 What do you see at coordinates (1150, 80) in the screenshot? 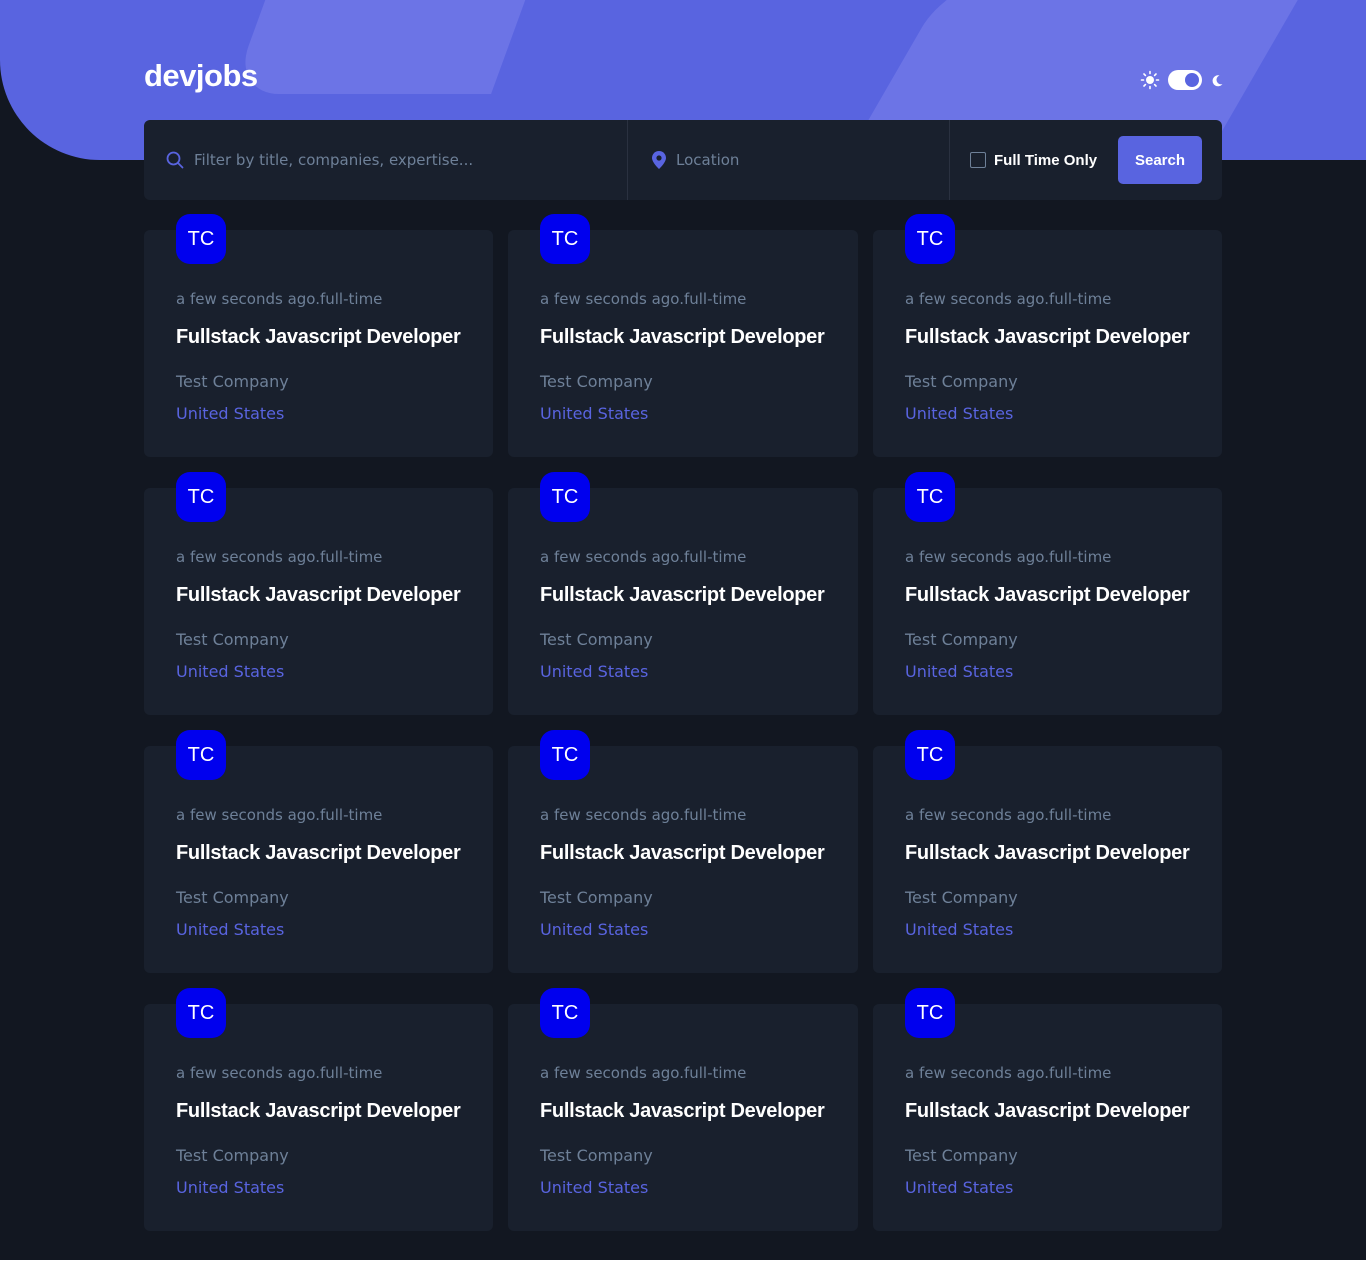
I see `sun-icon` at bounding box center [1150, 80].